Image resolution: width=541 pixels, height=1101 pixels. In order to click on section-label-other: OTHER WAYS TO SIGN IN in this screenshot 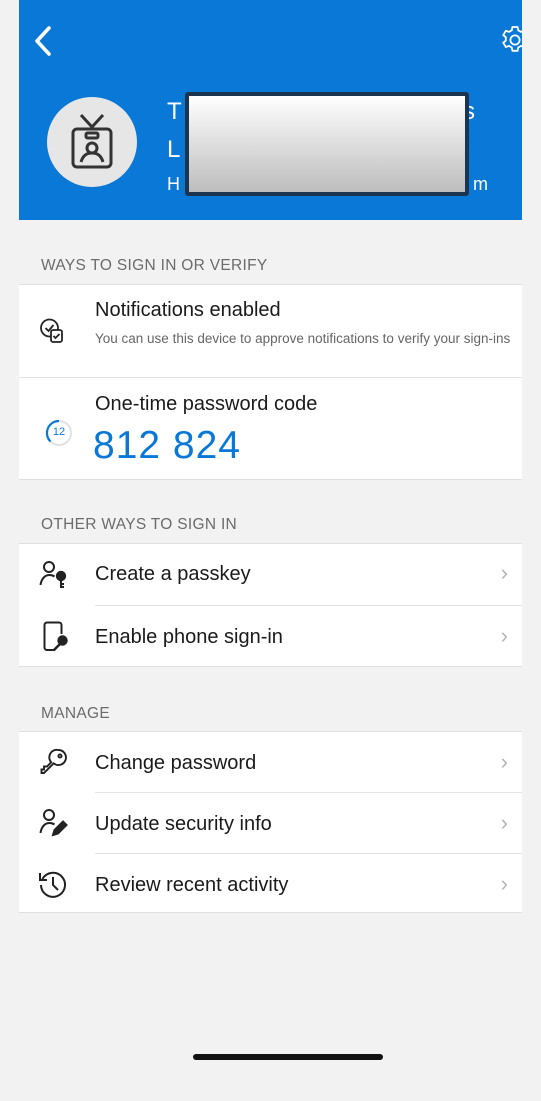, I will do `click(139, 524)`.